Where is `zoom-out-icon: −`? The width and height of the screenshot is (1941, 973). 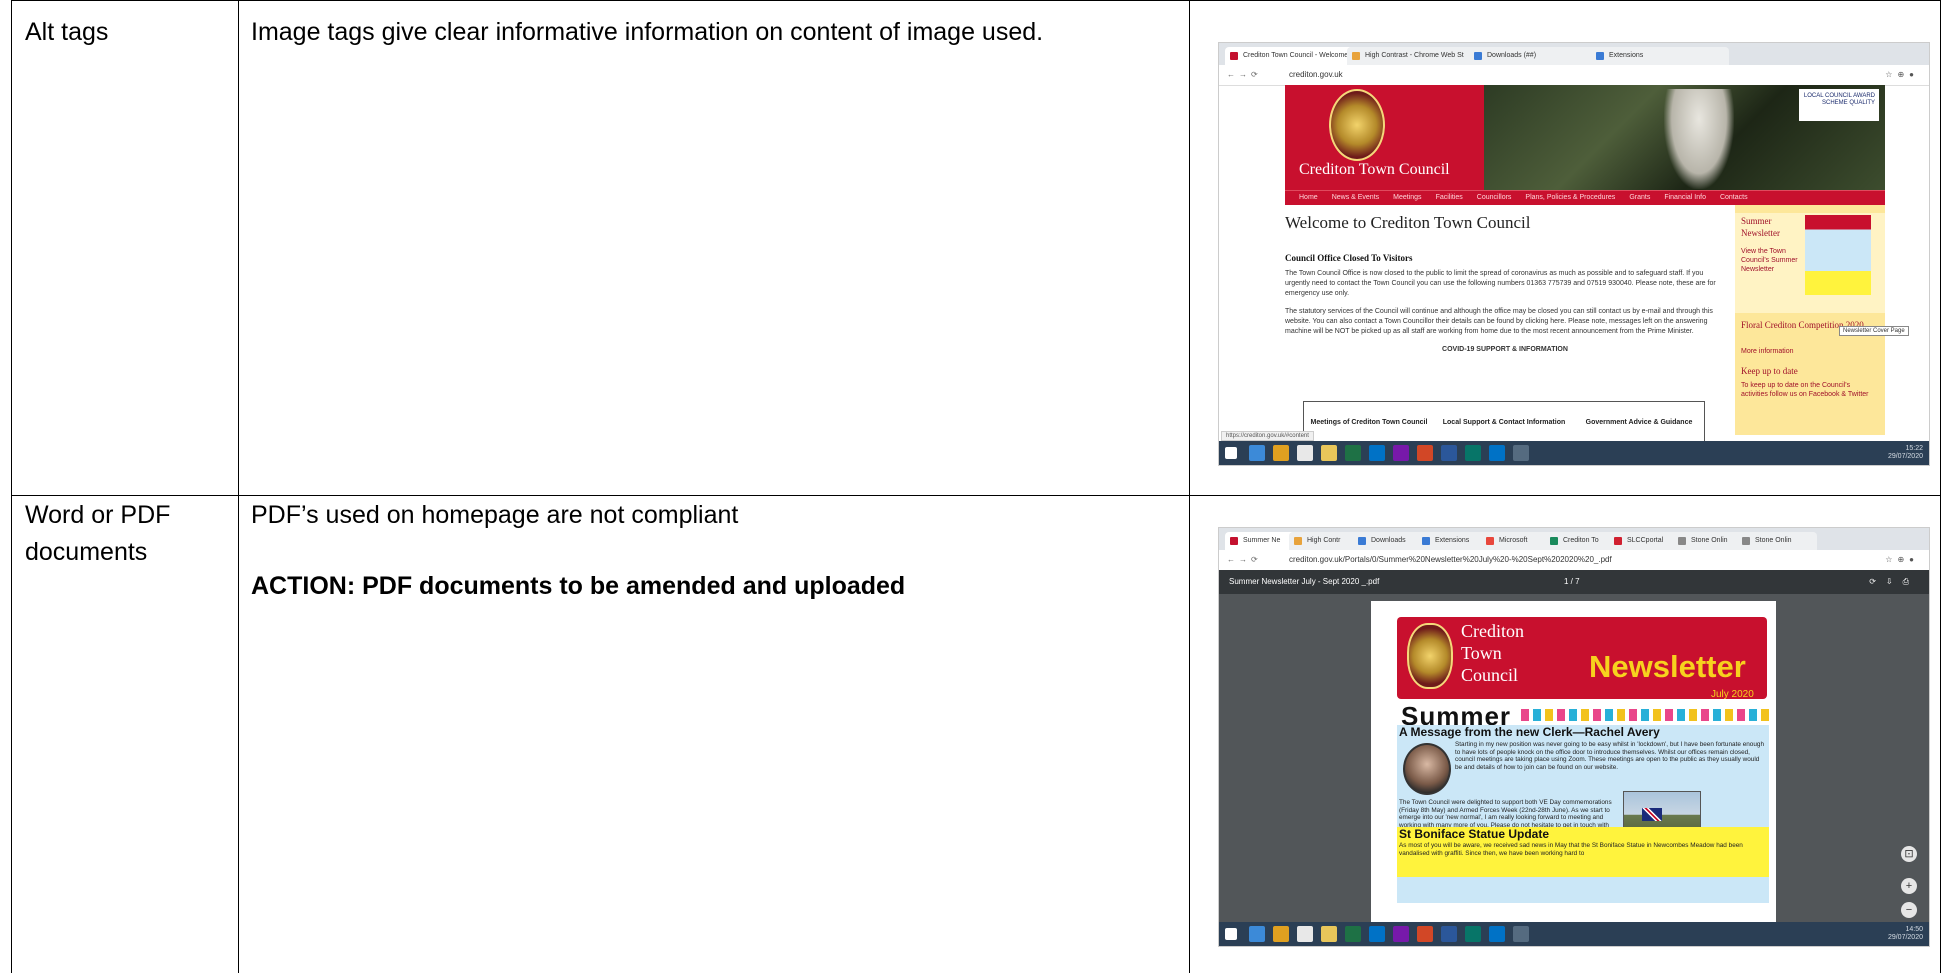
zoom-out-icon: − is located at coordinates (1909, 910).